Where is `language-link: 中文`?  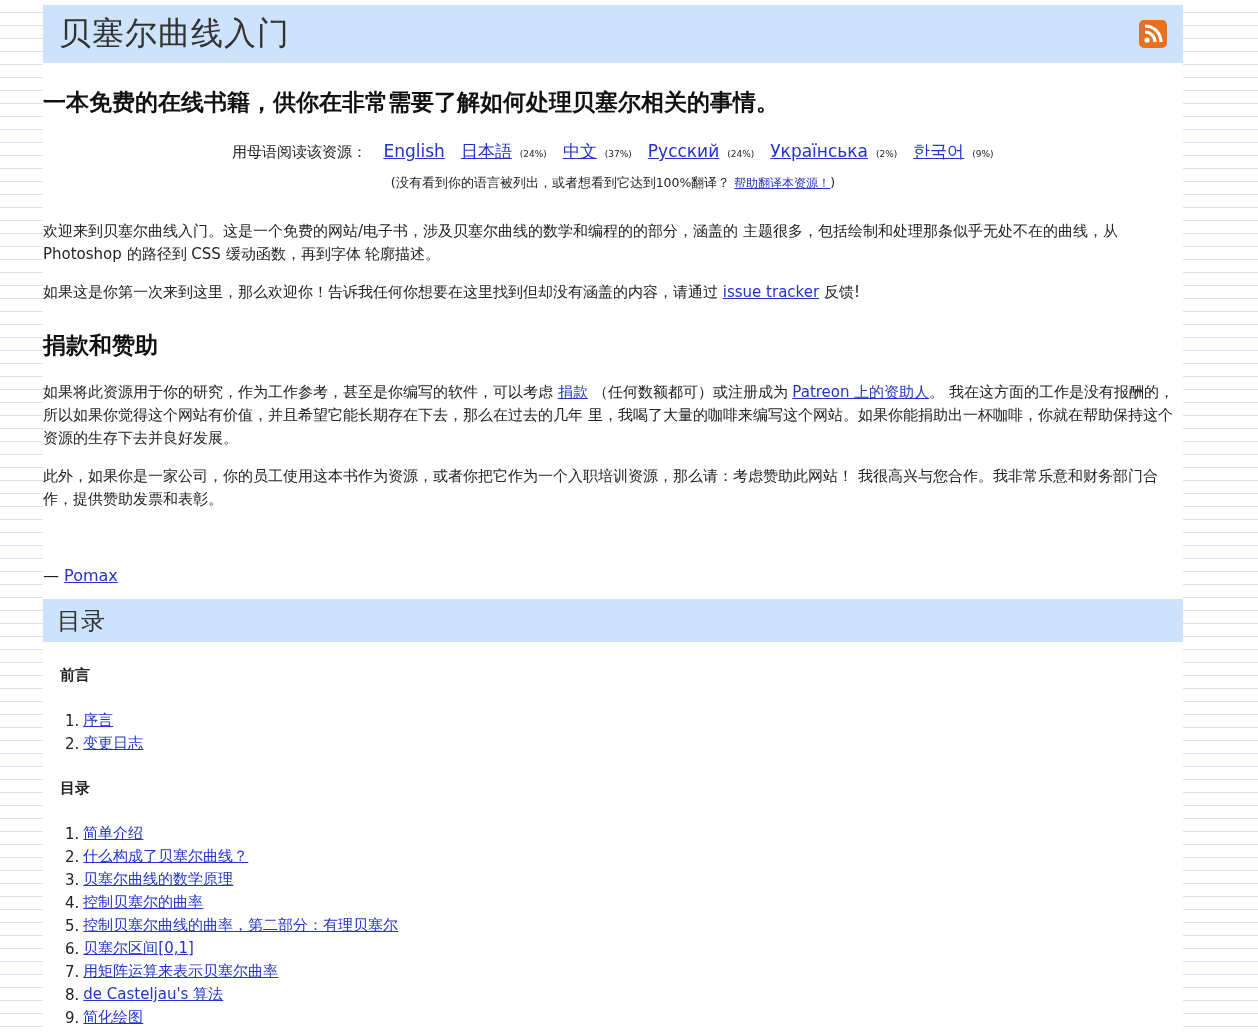
language-link: 中文 is located at coordinates (579, 151).